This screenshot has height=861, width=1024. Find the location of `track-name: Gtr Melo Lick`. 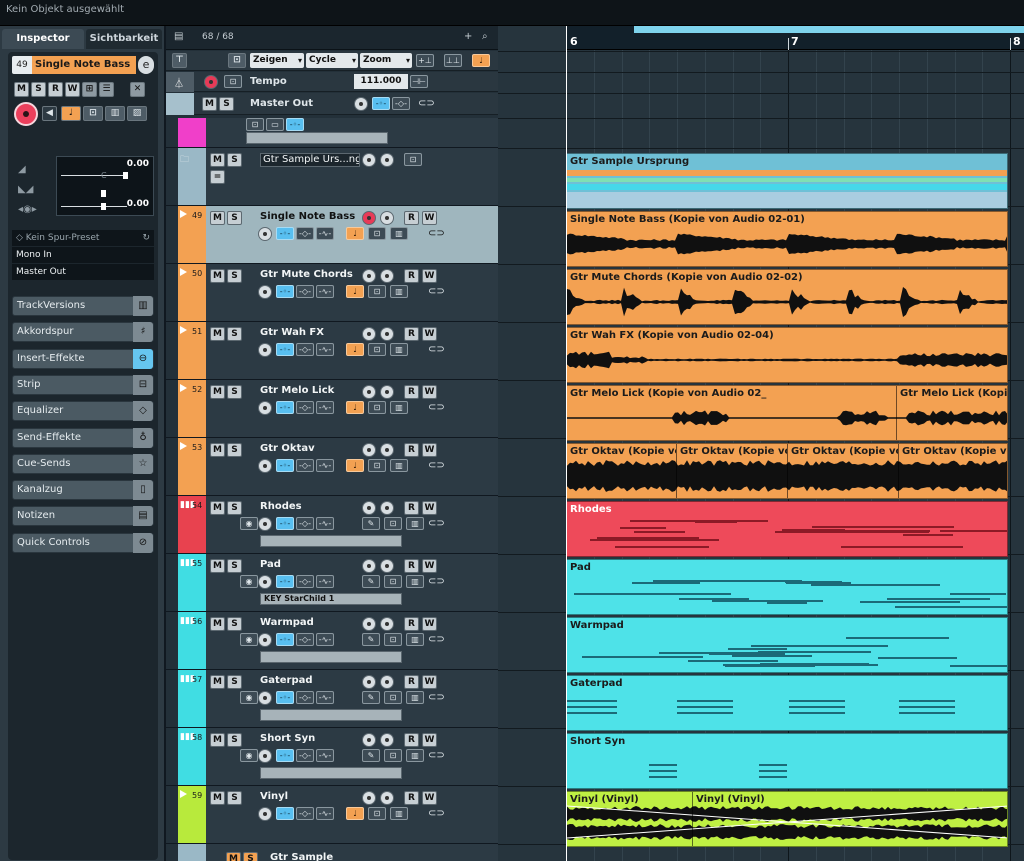

track-name: Gtr Melo Lick is located at coordinates (310, 392).